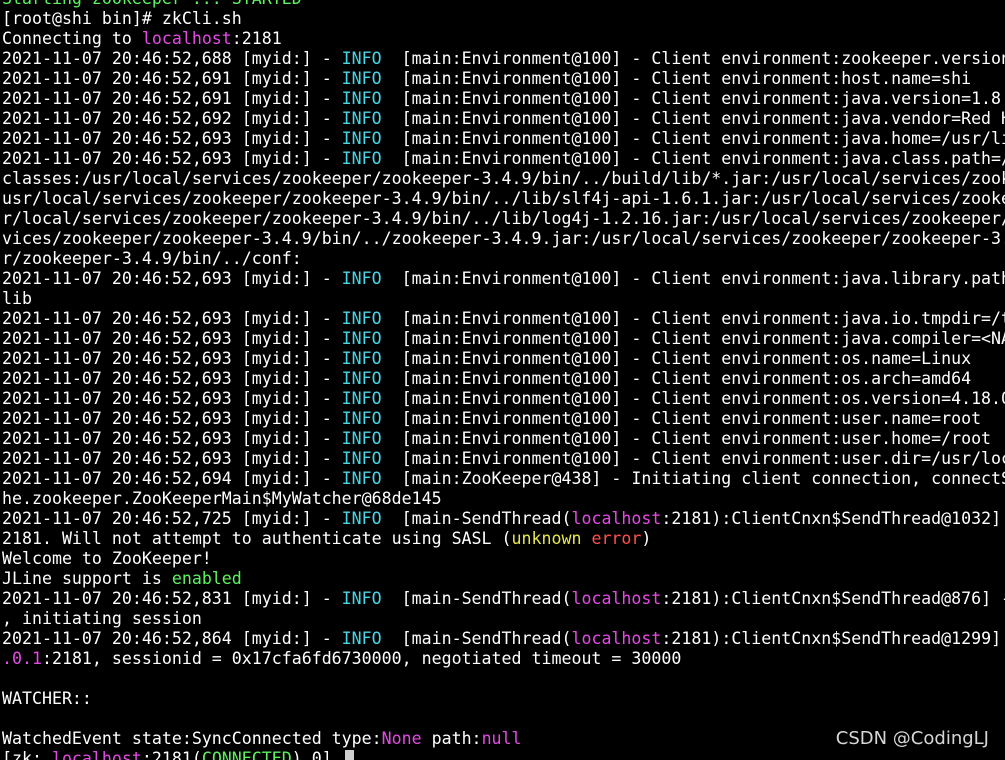 The image size is (1005, 760). I want to click on terminal-text: :2181):ClientCnxn$SendThread@1032] - Op, so click(831, 518).